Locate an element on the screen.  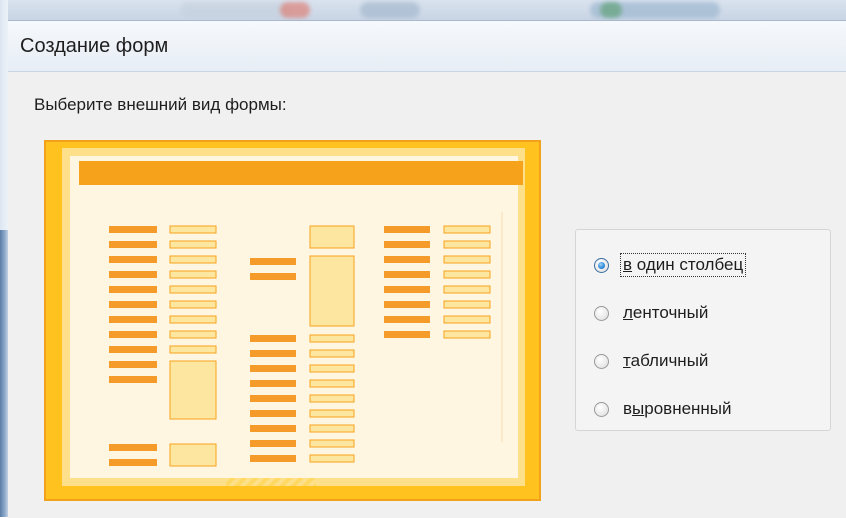
option-label-columnar: в один столбец is located at coordinates (683, 265).